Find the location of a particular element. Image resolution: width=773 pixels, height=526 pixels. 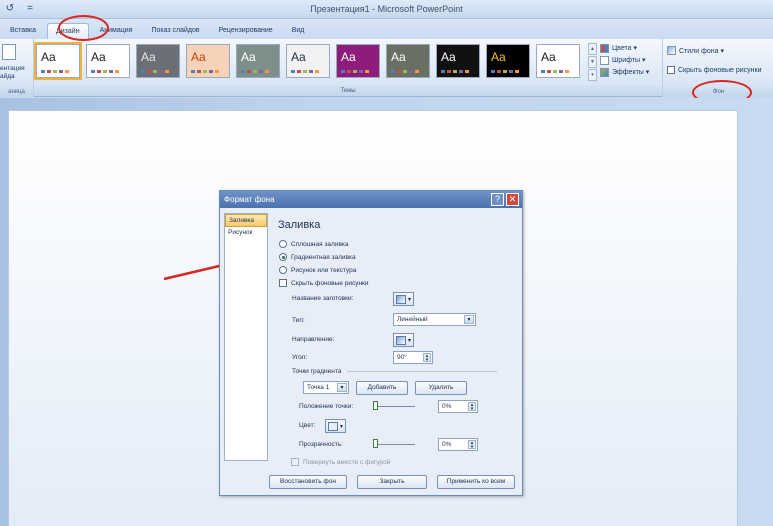

stop-position-input: 0% ▴ ▾ is located at coordinates (458, 406).